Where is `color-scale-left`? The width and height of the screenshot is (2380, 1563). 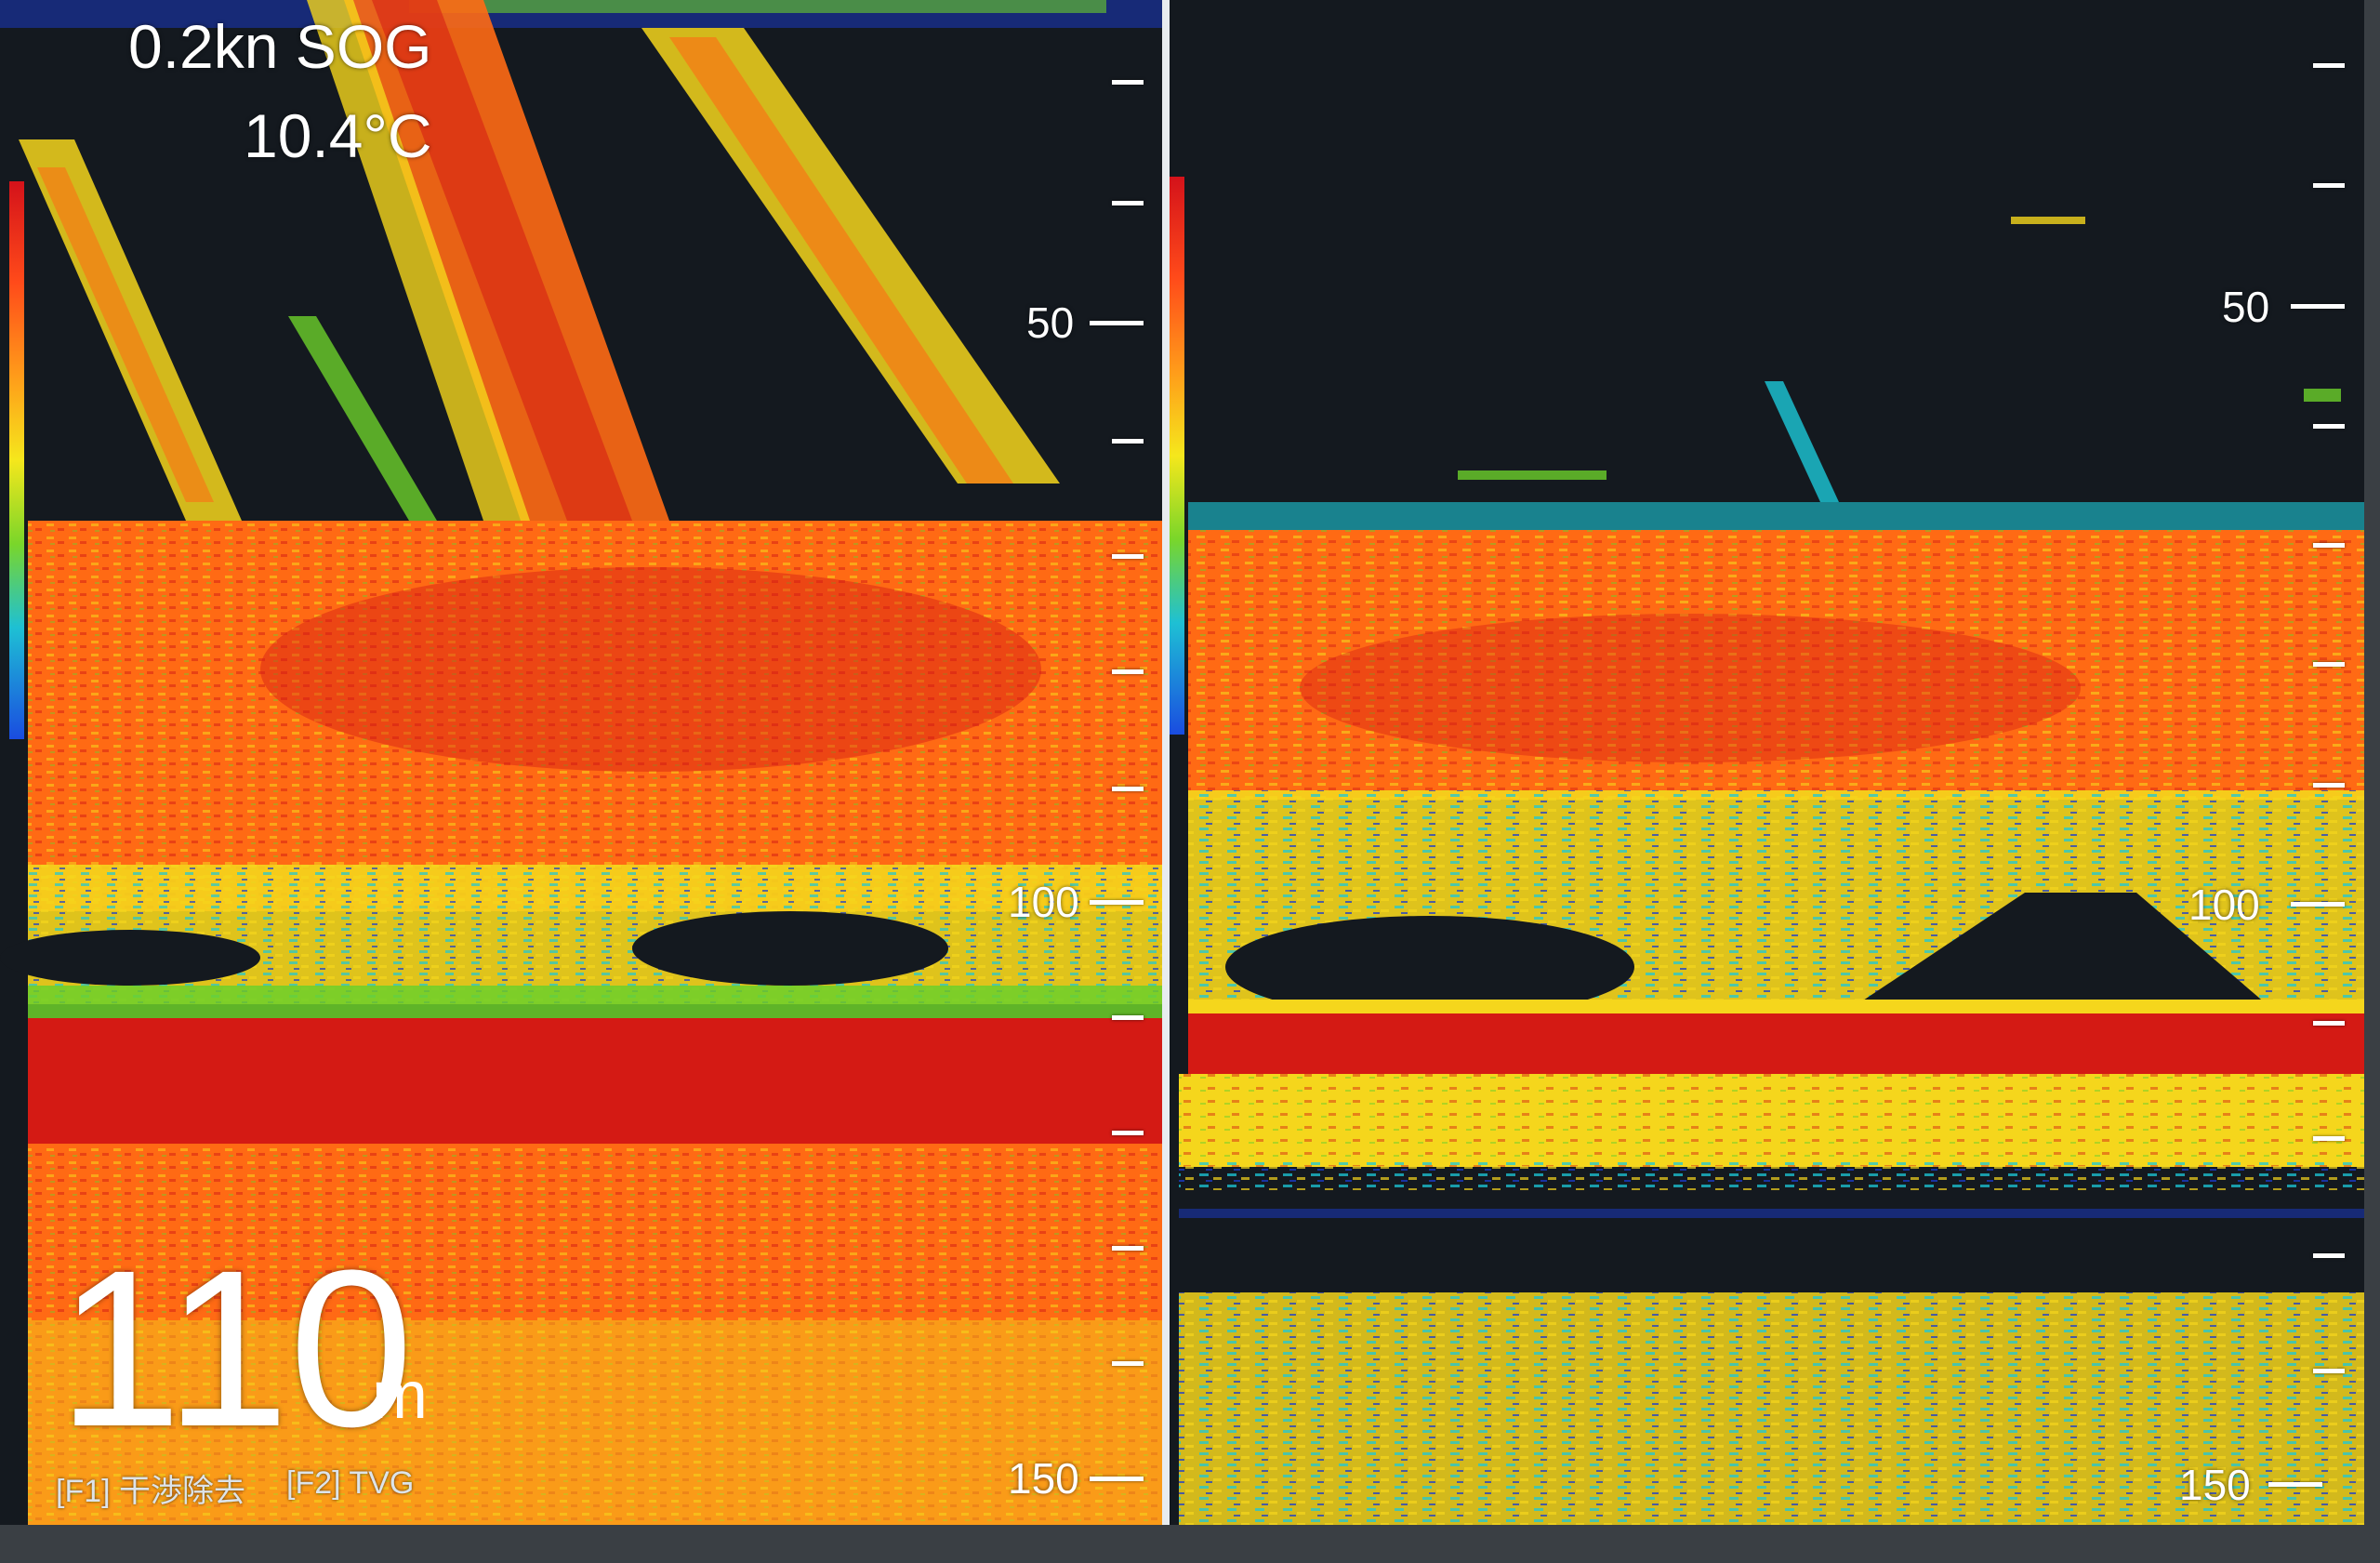 color-scale-left is located at coordinates (16, 460).